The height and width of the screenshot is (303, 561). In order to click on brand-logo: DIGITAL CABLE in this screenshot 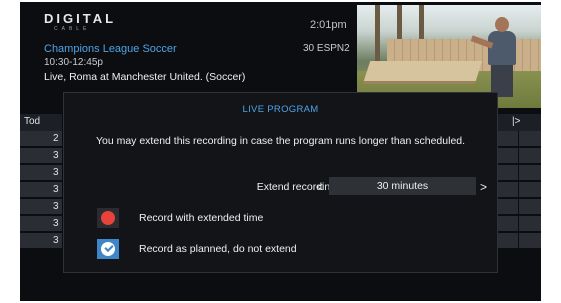, I will do `click(80, 22)`.